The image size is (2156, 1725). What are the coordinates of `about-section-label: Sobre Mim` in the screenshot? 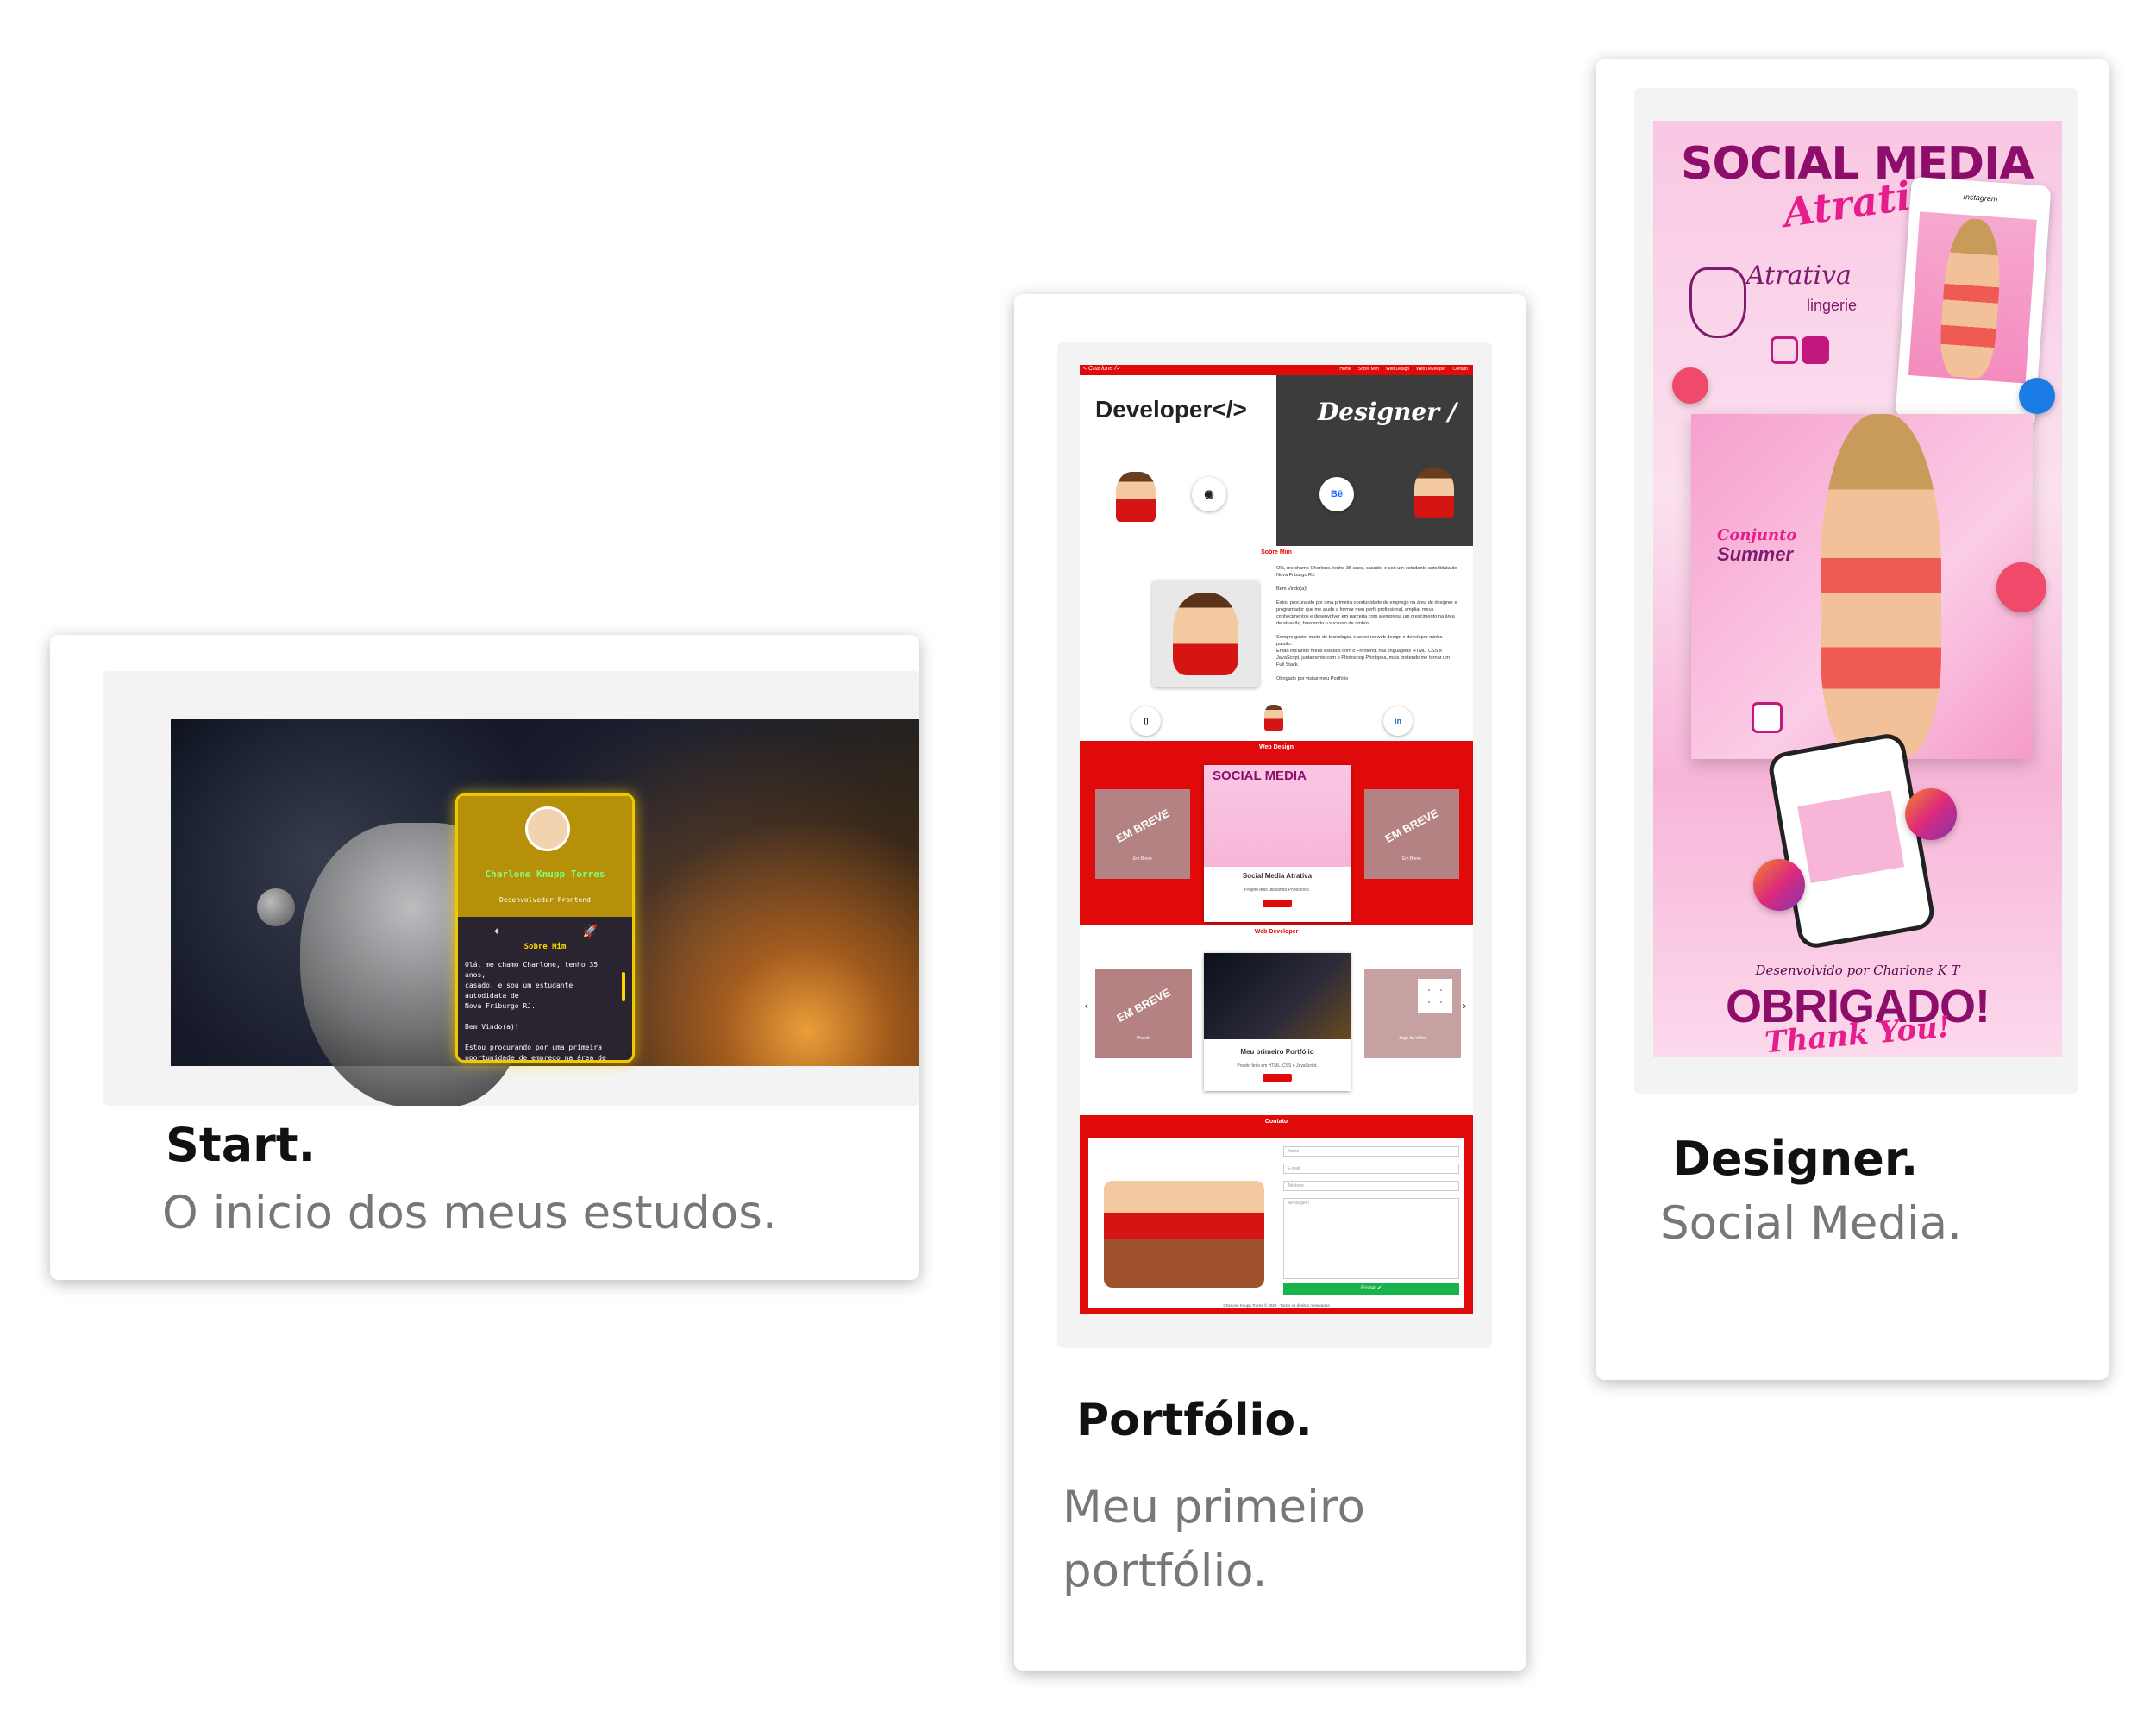 It's located at (1276, 552).